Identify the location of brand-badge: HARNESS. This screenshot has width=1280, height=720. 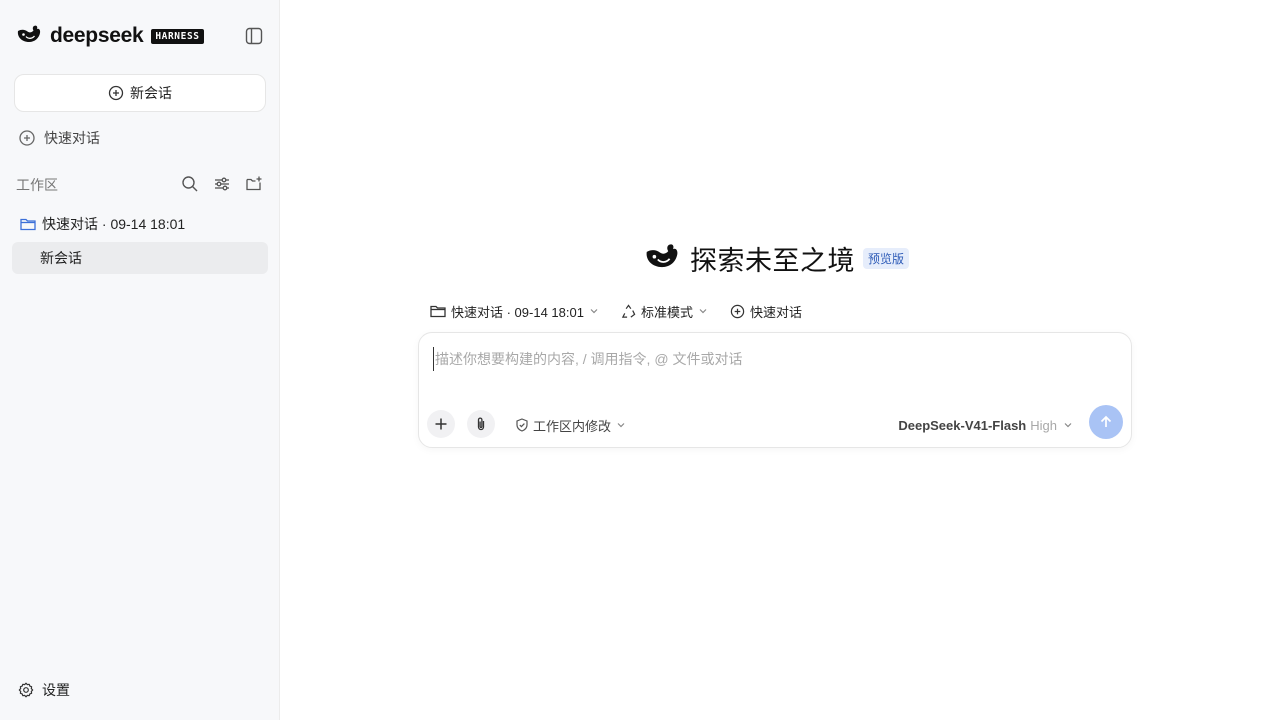
(177, 36).